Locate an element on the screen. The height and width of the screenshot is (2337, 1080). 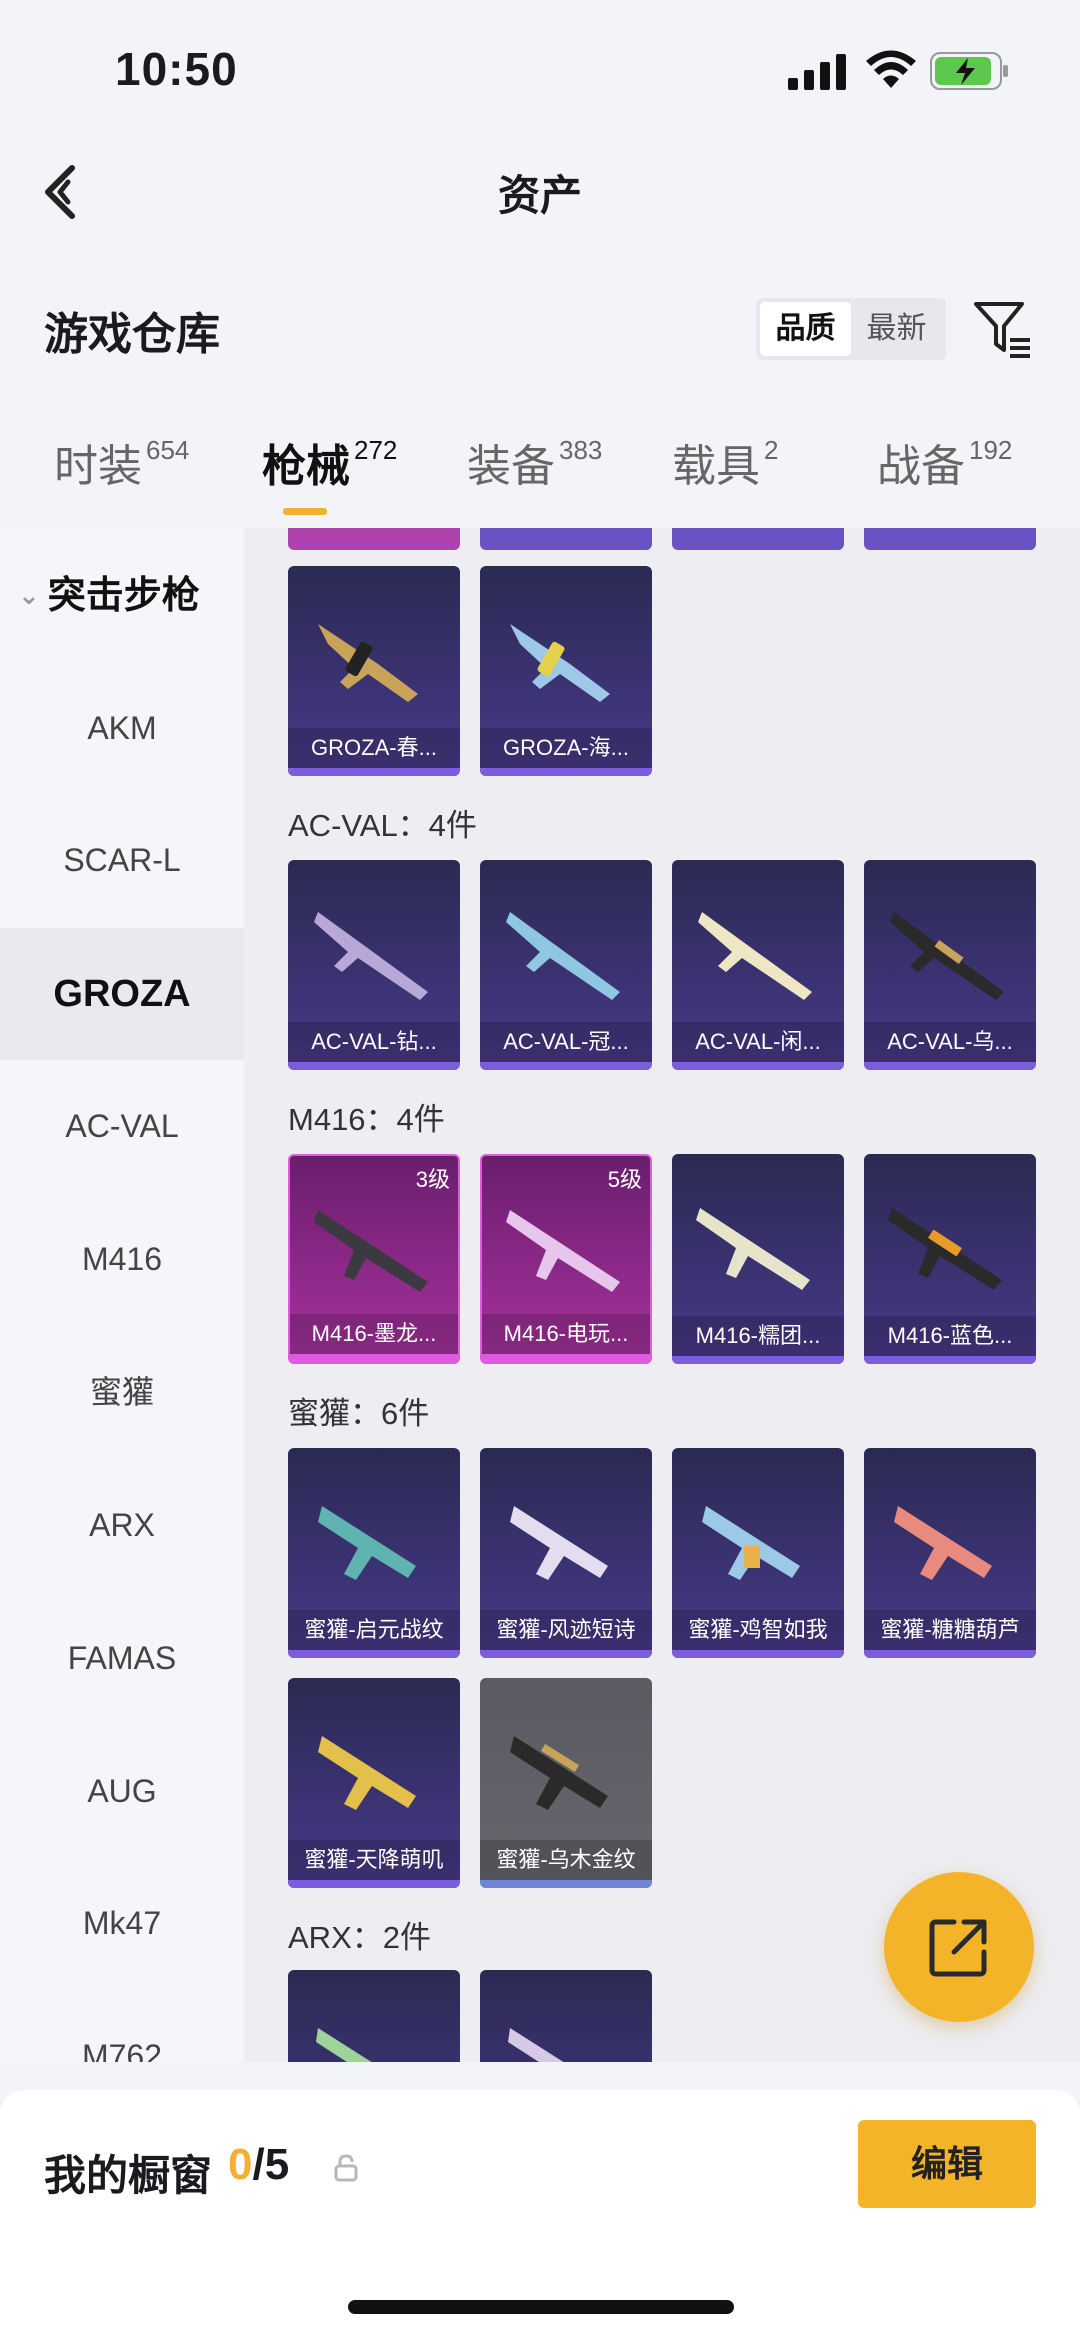
nav-bar: 资产 is located at coordinates (540, 190).